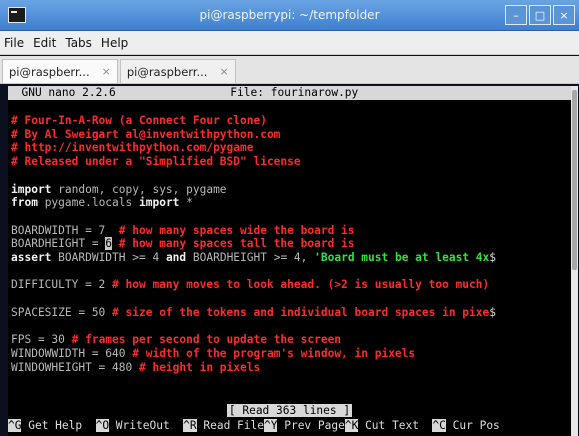 This screenshot has width=579, height=436. What do you see at coordinates (146, 134) in the screenshot?
I see `code-line: # By Al Sweigart al@inventwithpython.com` at bounding box center [146, 134].